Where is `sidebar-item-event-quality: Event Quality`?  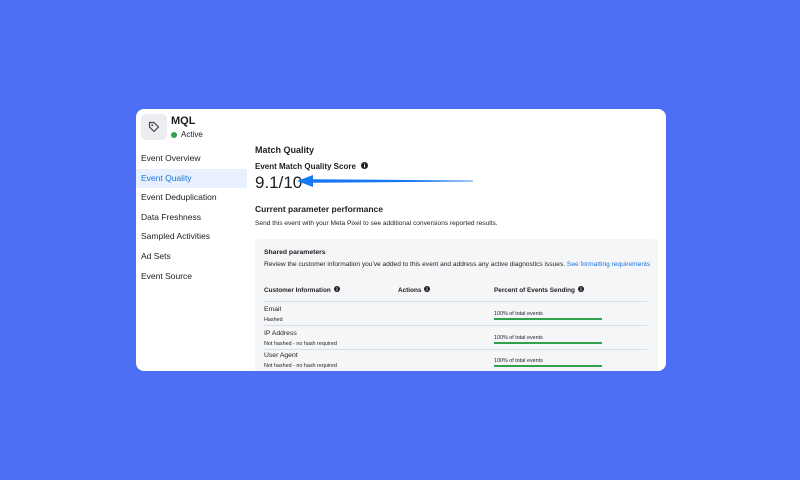 sidebar-item-event-quality: Event Quality is located at coordinates (191, 178).